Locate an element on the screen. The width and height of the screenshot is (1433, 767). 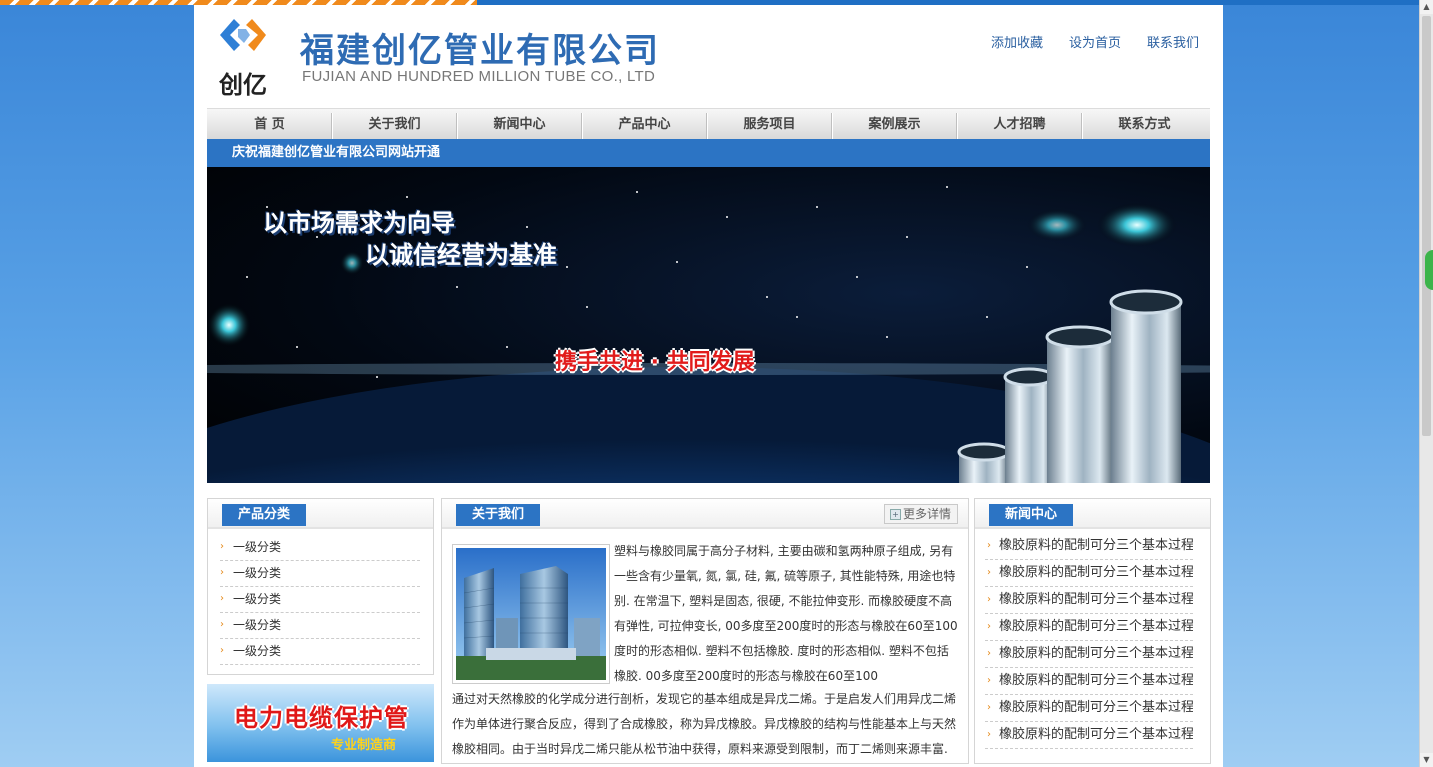
banner-slogan-2: 以诚信经营为基准 is located at coordinates (461, 255).